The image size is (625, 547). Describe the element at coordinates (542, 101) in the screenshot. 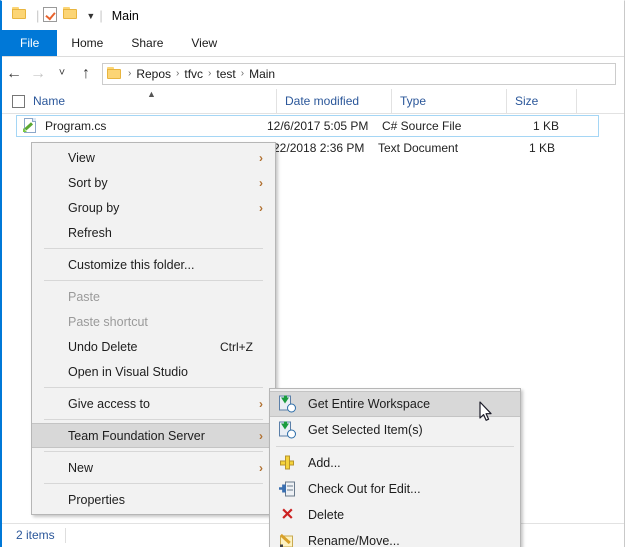

I see `column-header-size: Size` at that location.